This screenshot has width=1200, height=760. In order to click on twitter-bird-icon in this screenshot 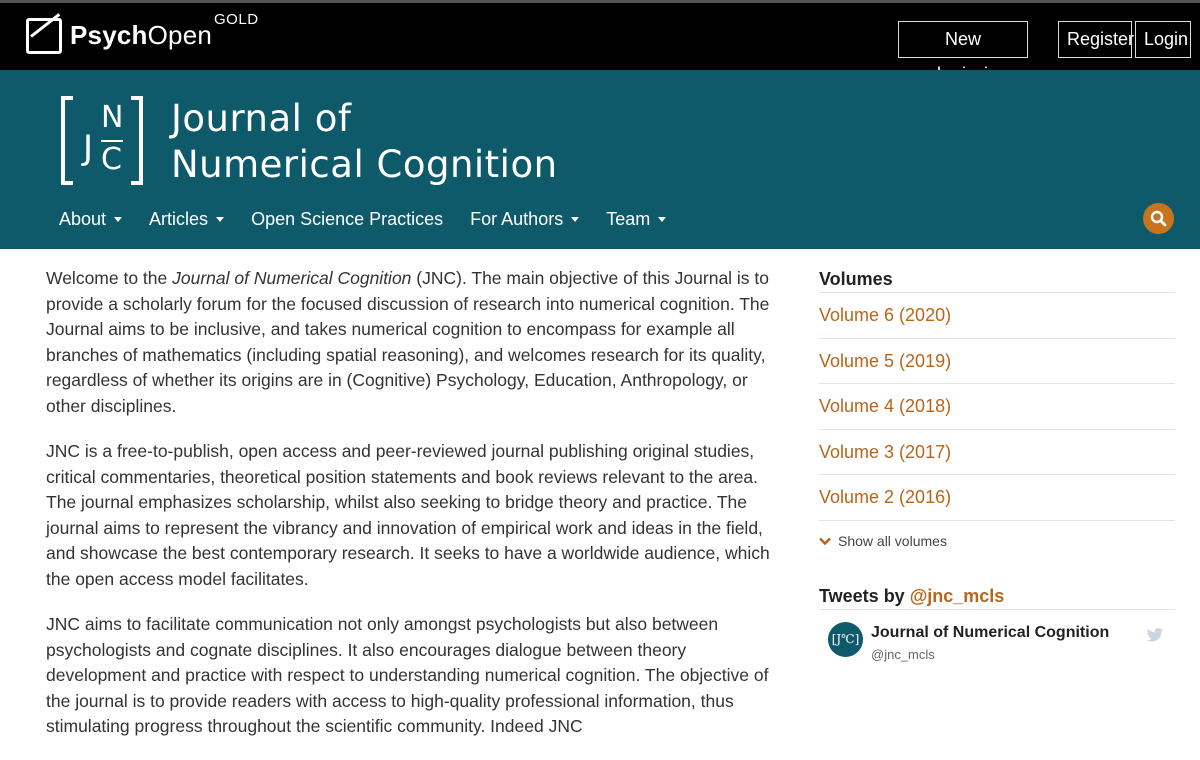, I will do `click(1155, 635)`.